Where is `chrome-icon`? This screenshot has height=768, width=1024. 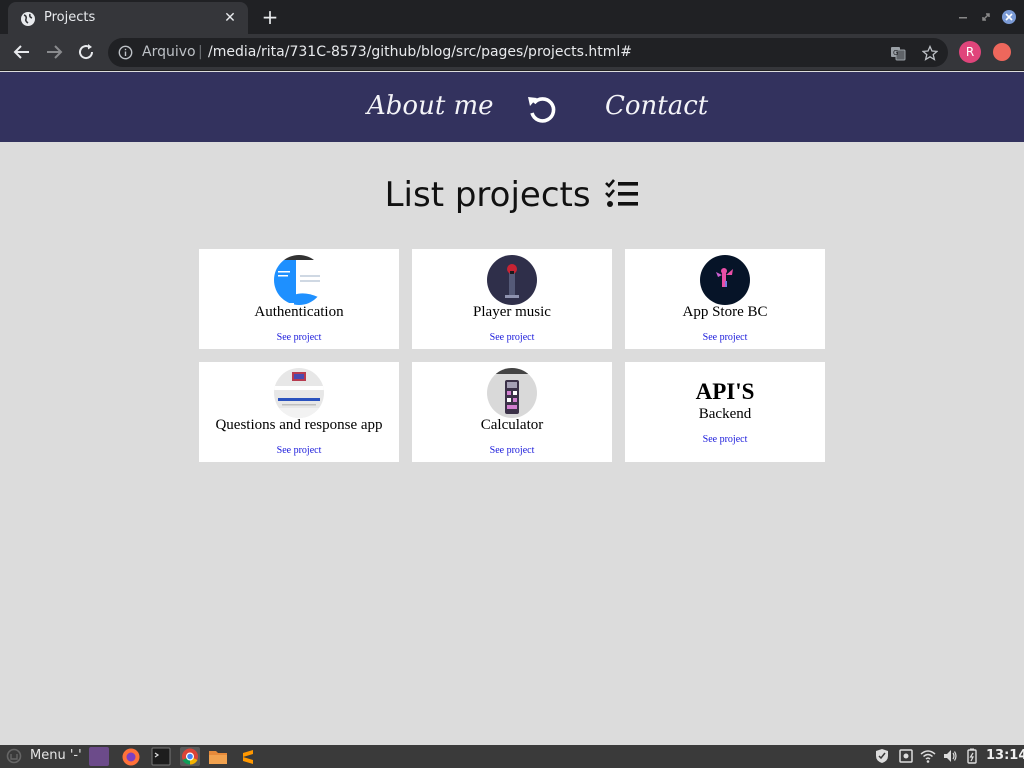
chrome-icon is located at coordinates (190, 756).